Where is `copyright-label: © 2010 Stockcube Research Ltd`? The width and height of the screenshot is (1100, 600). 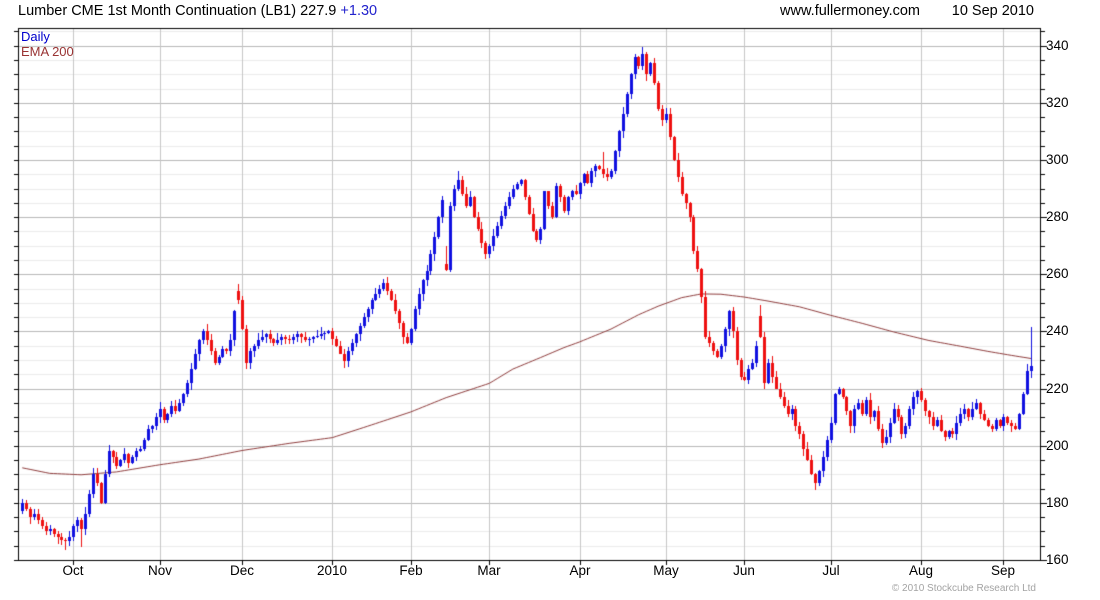
copyright-label: © 2010 Stockcube Research Ltd is located at coordinates (963, 588).